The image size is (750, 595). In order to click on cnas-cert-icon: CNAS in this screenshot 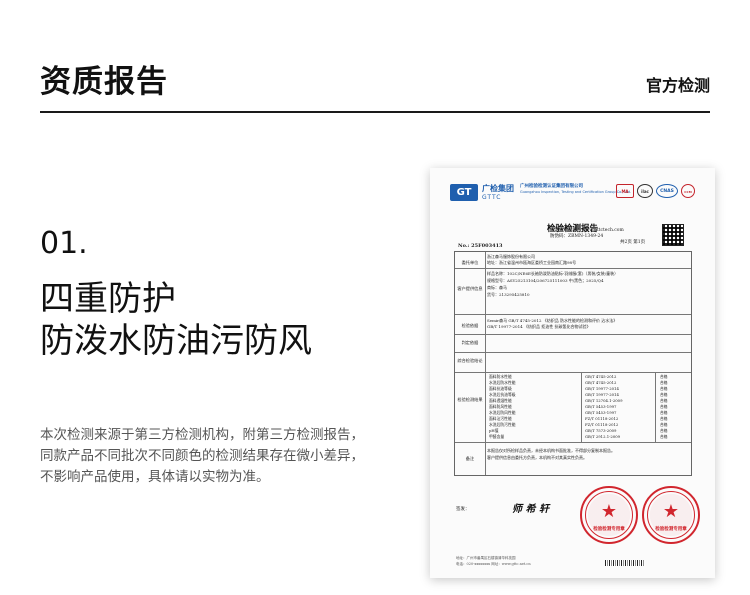, I will do `click(667, 191)`.